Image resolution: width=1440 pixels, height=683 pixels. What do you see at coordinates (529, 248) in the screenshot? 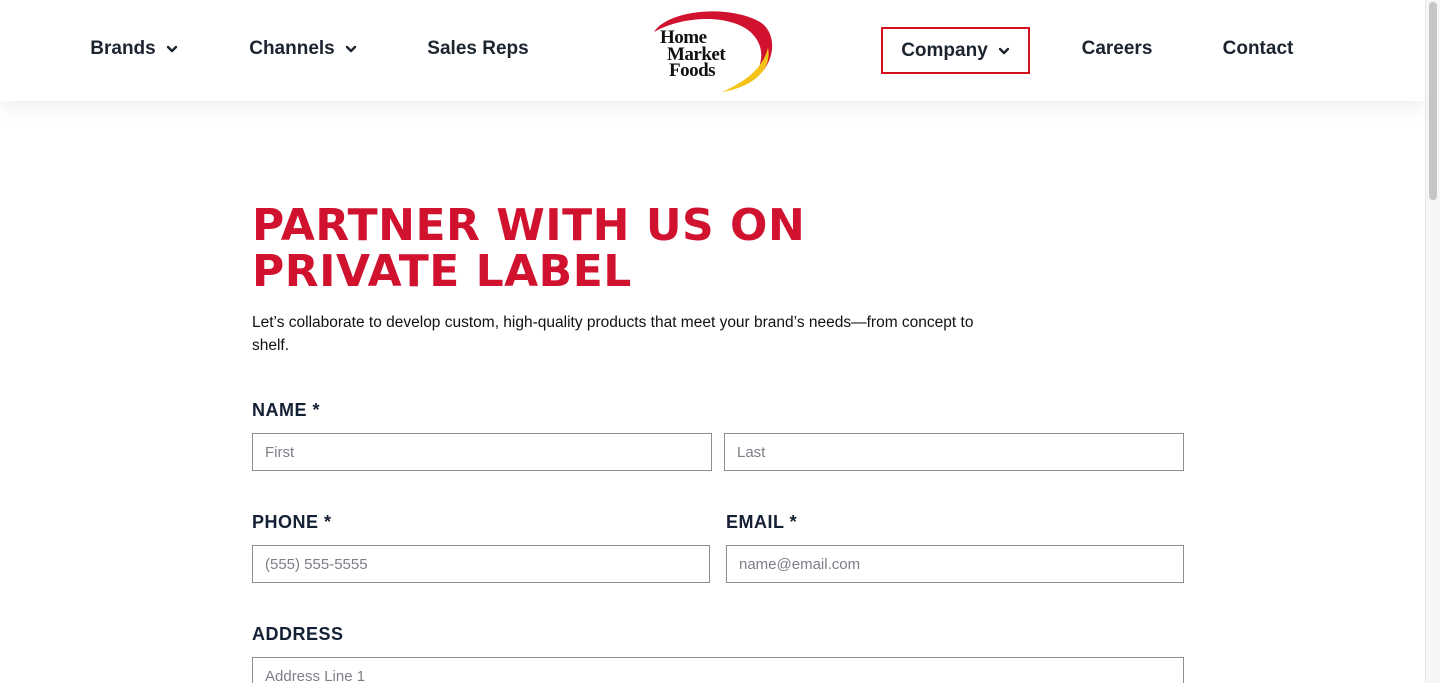
I see `page-title: PARTNER WITH US ON PRIVATE LABEL` at bounding box center [529, 248].